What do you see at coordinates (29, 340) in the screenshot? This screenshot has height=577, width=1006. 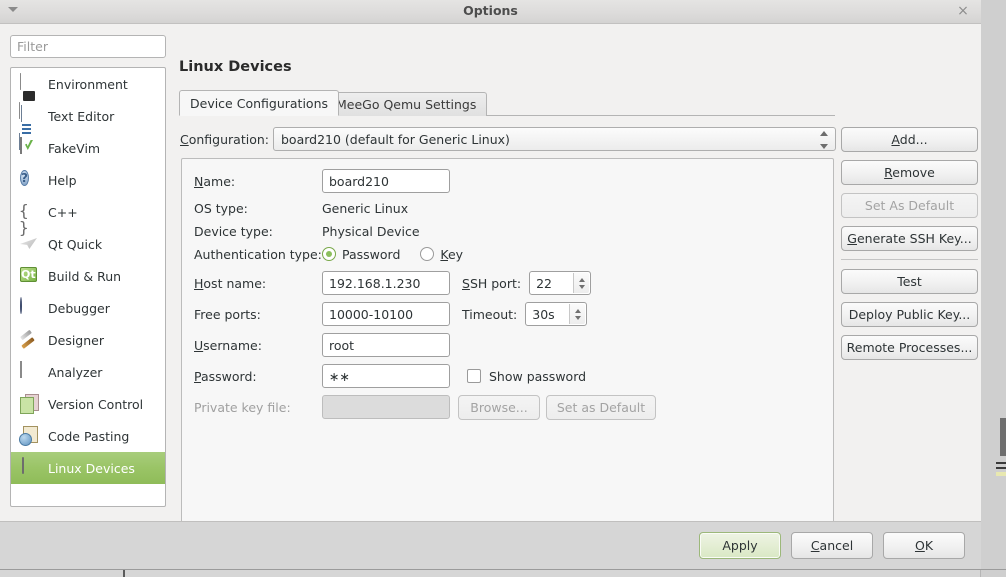 I see `designer-icon` at bounding box center [29, 340].